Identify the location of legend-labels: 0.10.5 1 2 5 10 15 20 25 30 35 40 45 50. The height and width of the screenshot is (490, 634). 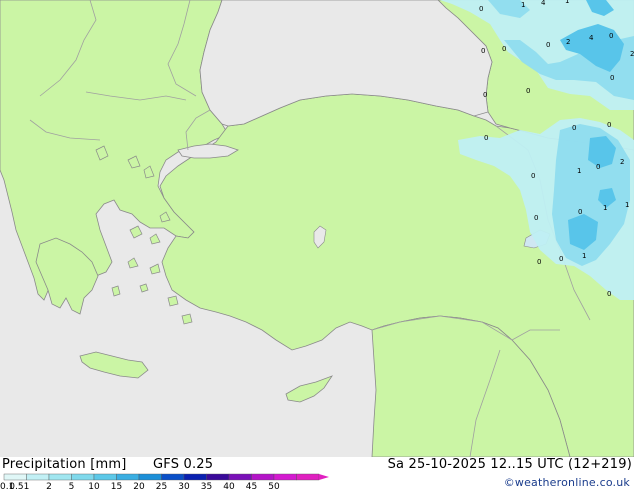
(140, 486).